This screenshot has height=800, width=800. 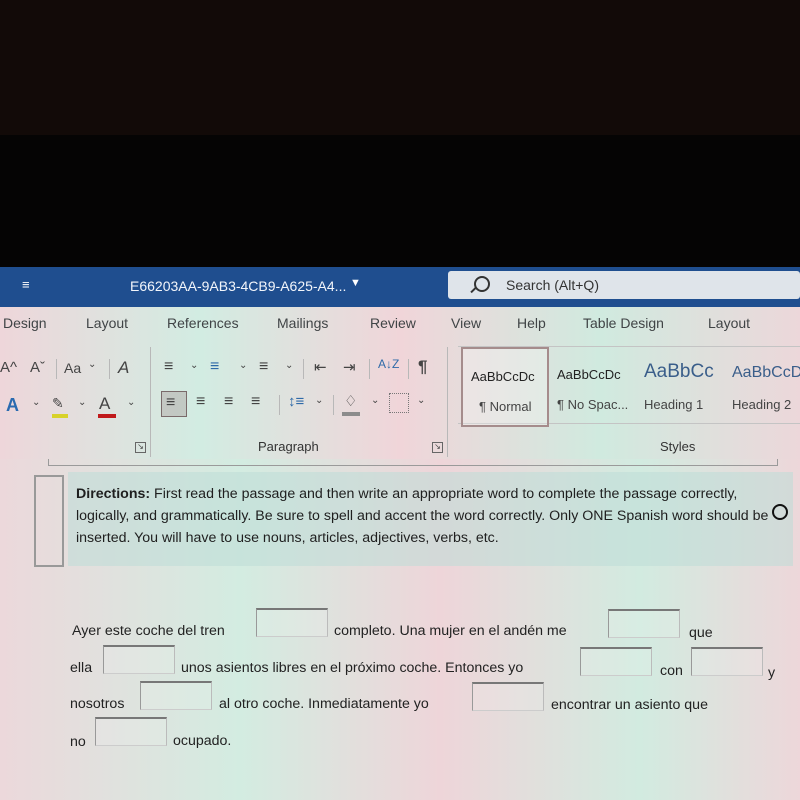 I want to click on tab-review: Review, so click(x=393, y=323).